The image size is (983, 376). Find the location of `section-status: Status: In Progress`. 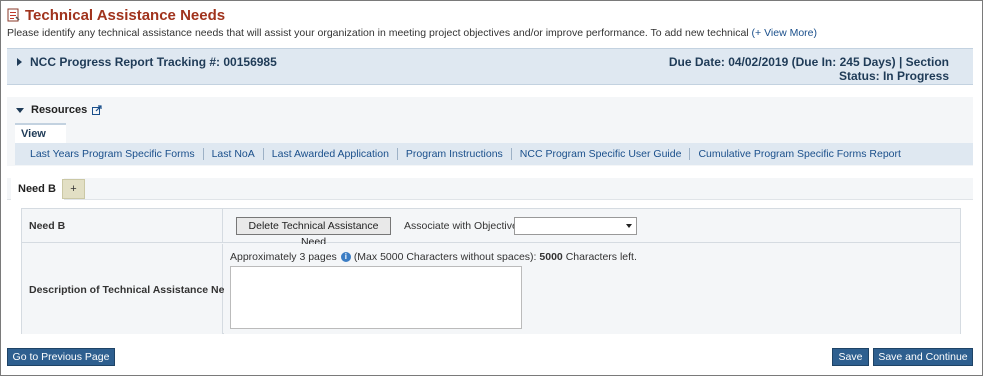

section-status: Status: In Progress is located at coordinates (893, 76).